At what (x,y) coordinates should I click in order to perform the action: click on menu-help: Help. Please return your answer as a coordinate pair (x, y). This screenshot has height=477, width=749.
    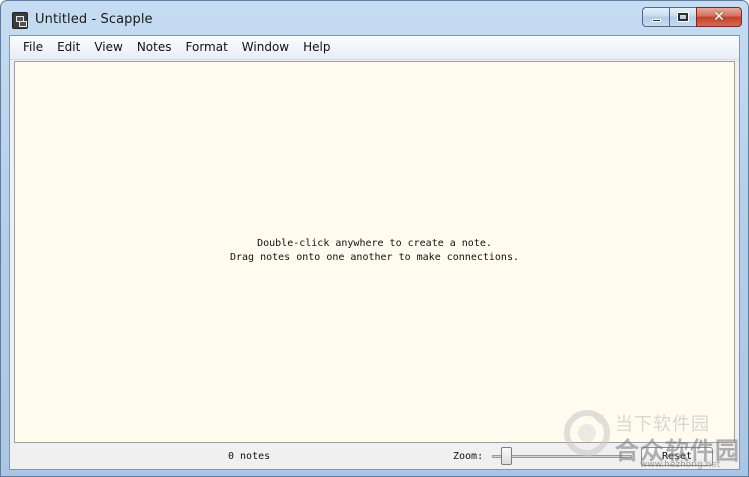
    Looking at the image, I should click on (316, 47).